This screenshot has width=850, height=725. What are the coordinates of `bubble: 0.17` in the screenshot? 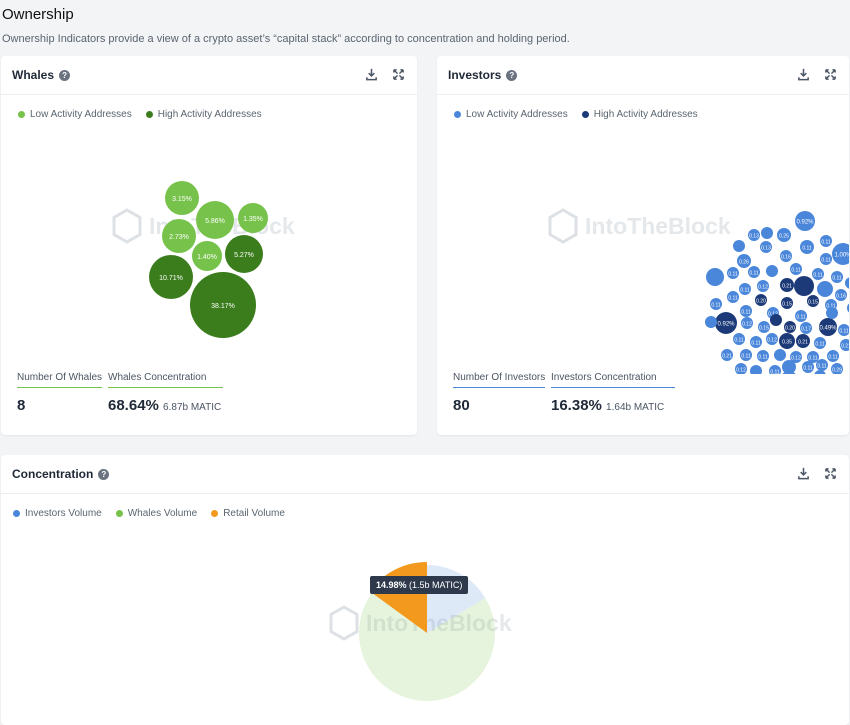 It's located at (806, 328).